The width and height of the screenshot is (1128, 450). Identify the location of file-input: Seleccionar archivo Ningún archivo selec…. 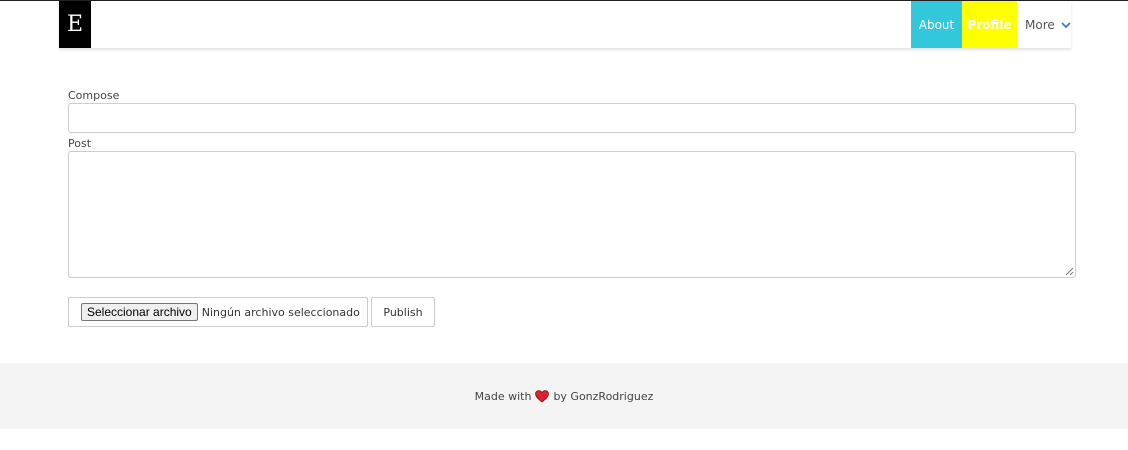
(218, 312).